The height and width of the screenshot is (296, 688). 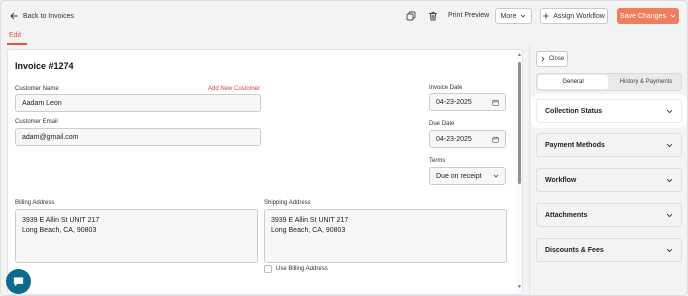 I want to click on terms-select: Due on receipt, so click(x=467, y=176).